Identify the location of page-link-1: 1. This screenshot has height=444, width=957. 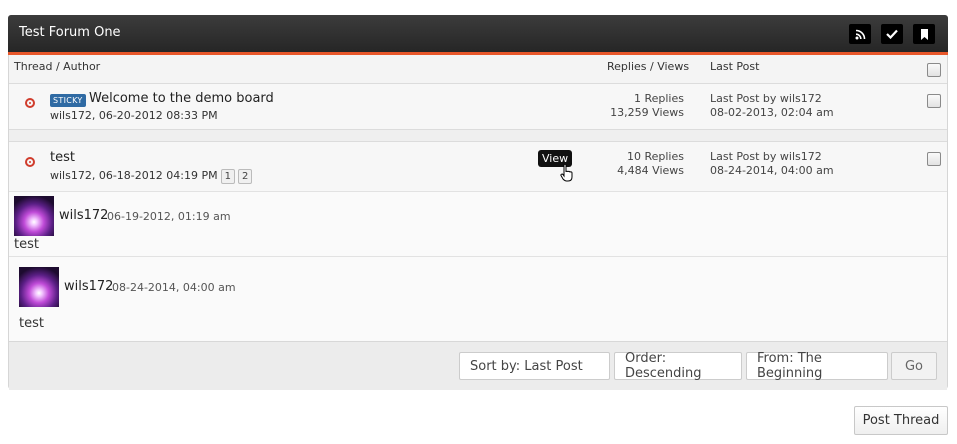
(227, 176).